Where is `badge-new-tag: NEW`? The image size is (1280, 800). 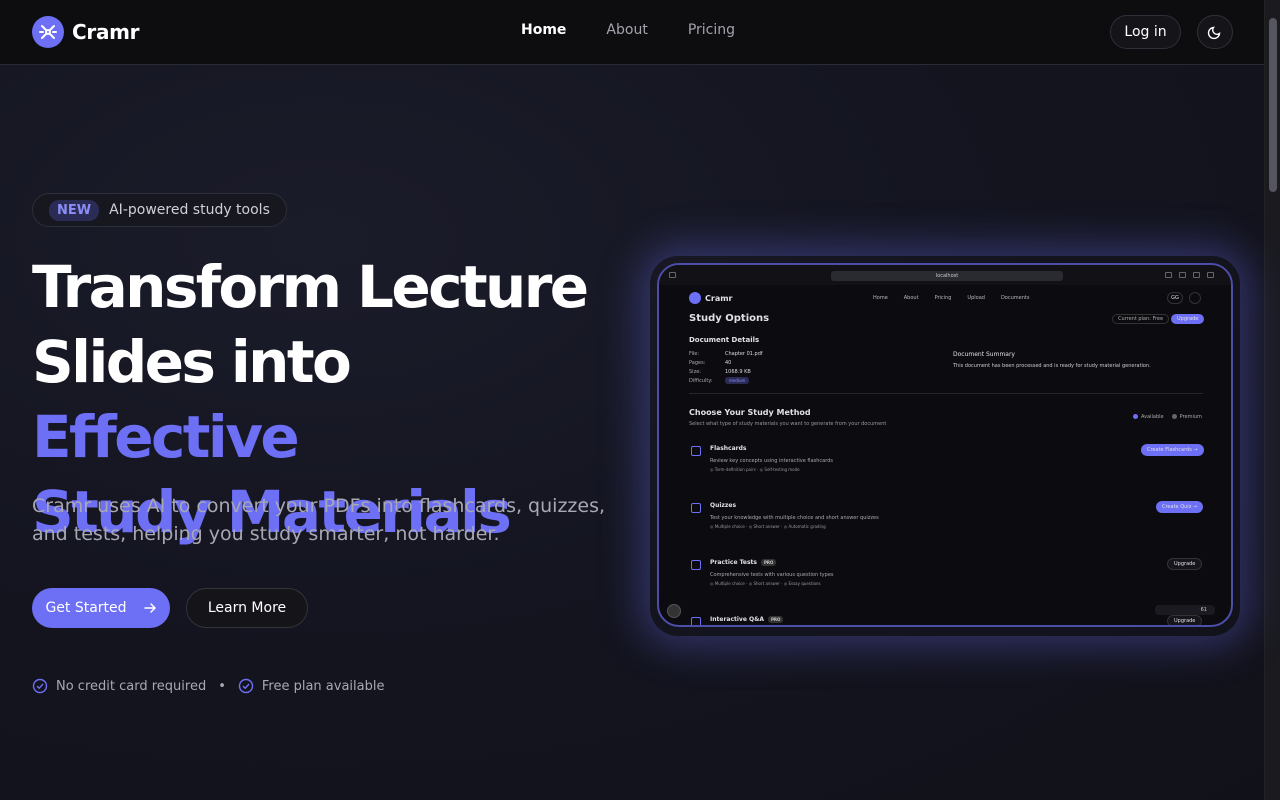 badge-new-tag: NEW is located at coordinates (74, 210).